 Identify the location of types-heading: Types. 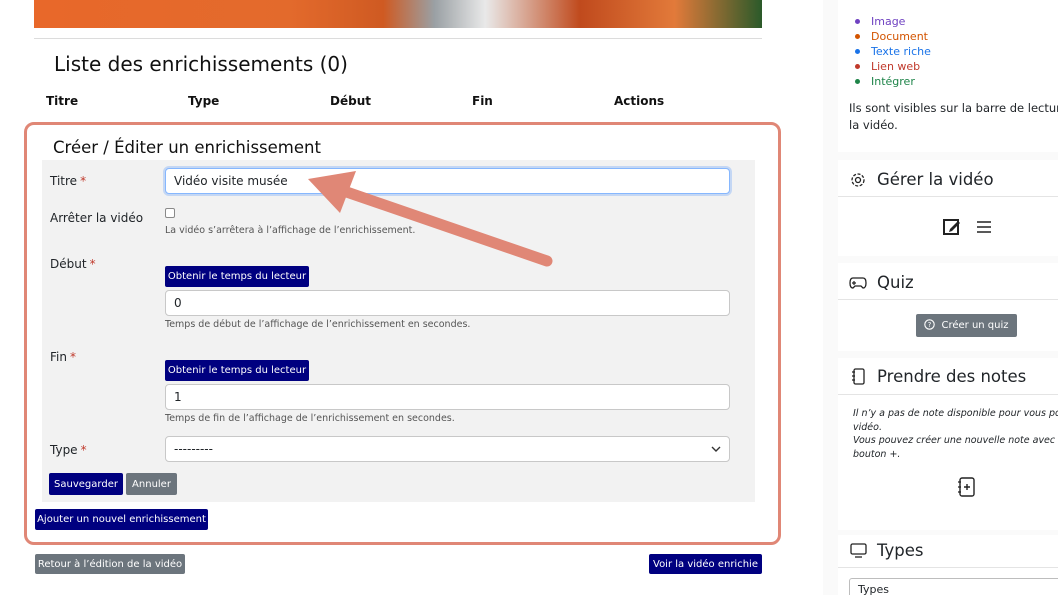
(886, 550).